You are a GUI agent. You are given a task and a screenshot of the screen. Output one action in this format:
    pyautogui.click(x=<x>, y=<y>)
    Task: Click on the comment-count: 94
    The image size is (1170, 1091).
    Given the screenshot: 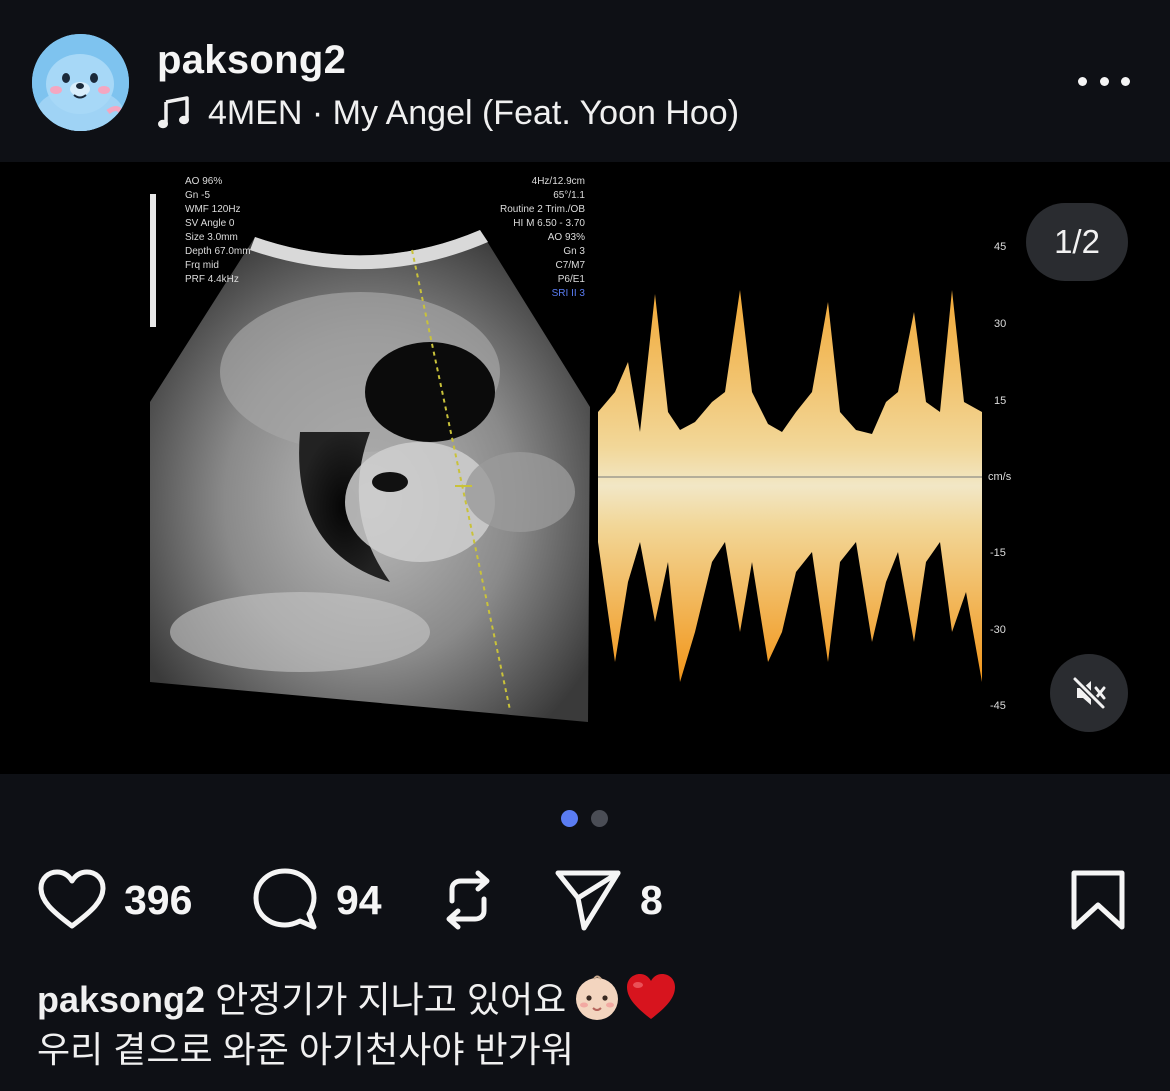 What is the action you would take?
    pyautogui.click(x=359, y=899)
    